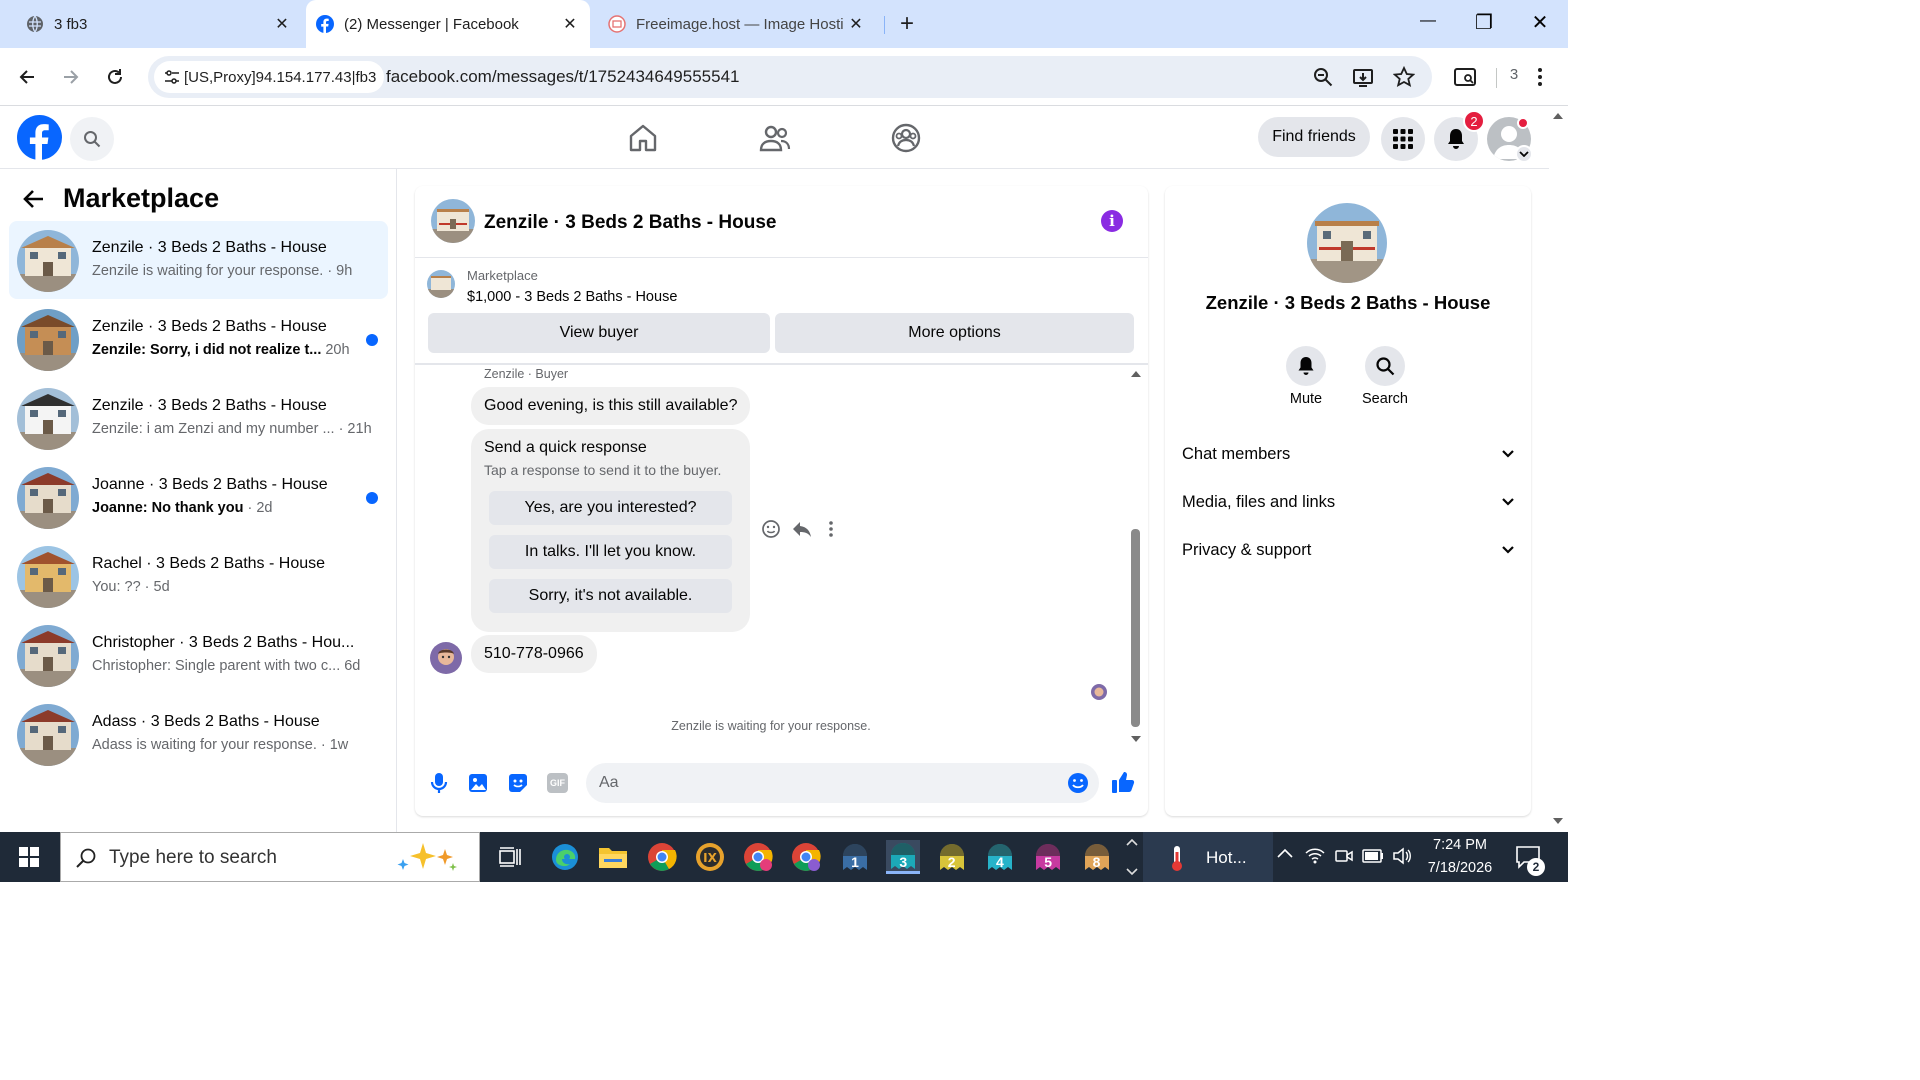 Image resolution: width=1920 pixels, height=1080 pixels. What do you see at coordinates (39, 137) in the screenshot?
I see `facebook-logo` at bounding box center [39, 137].